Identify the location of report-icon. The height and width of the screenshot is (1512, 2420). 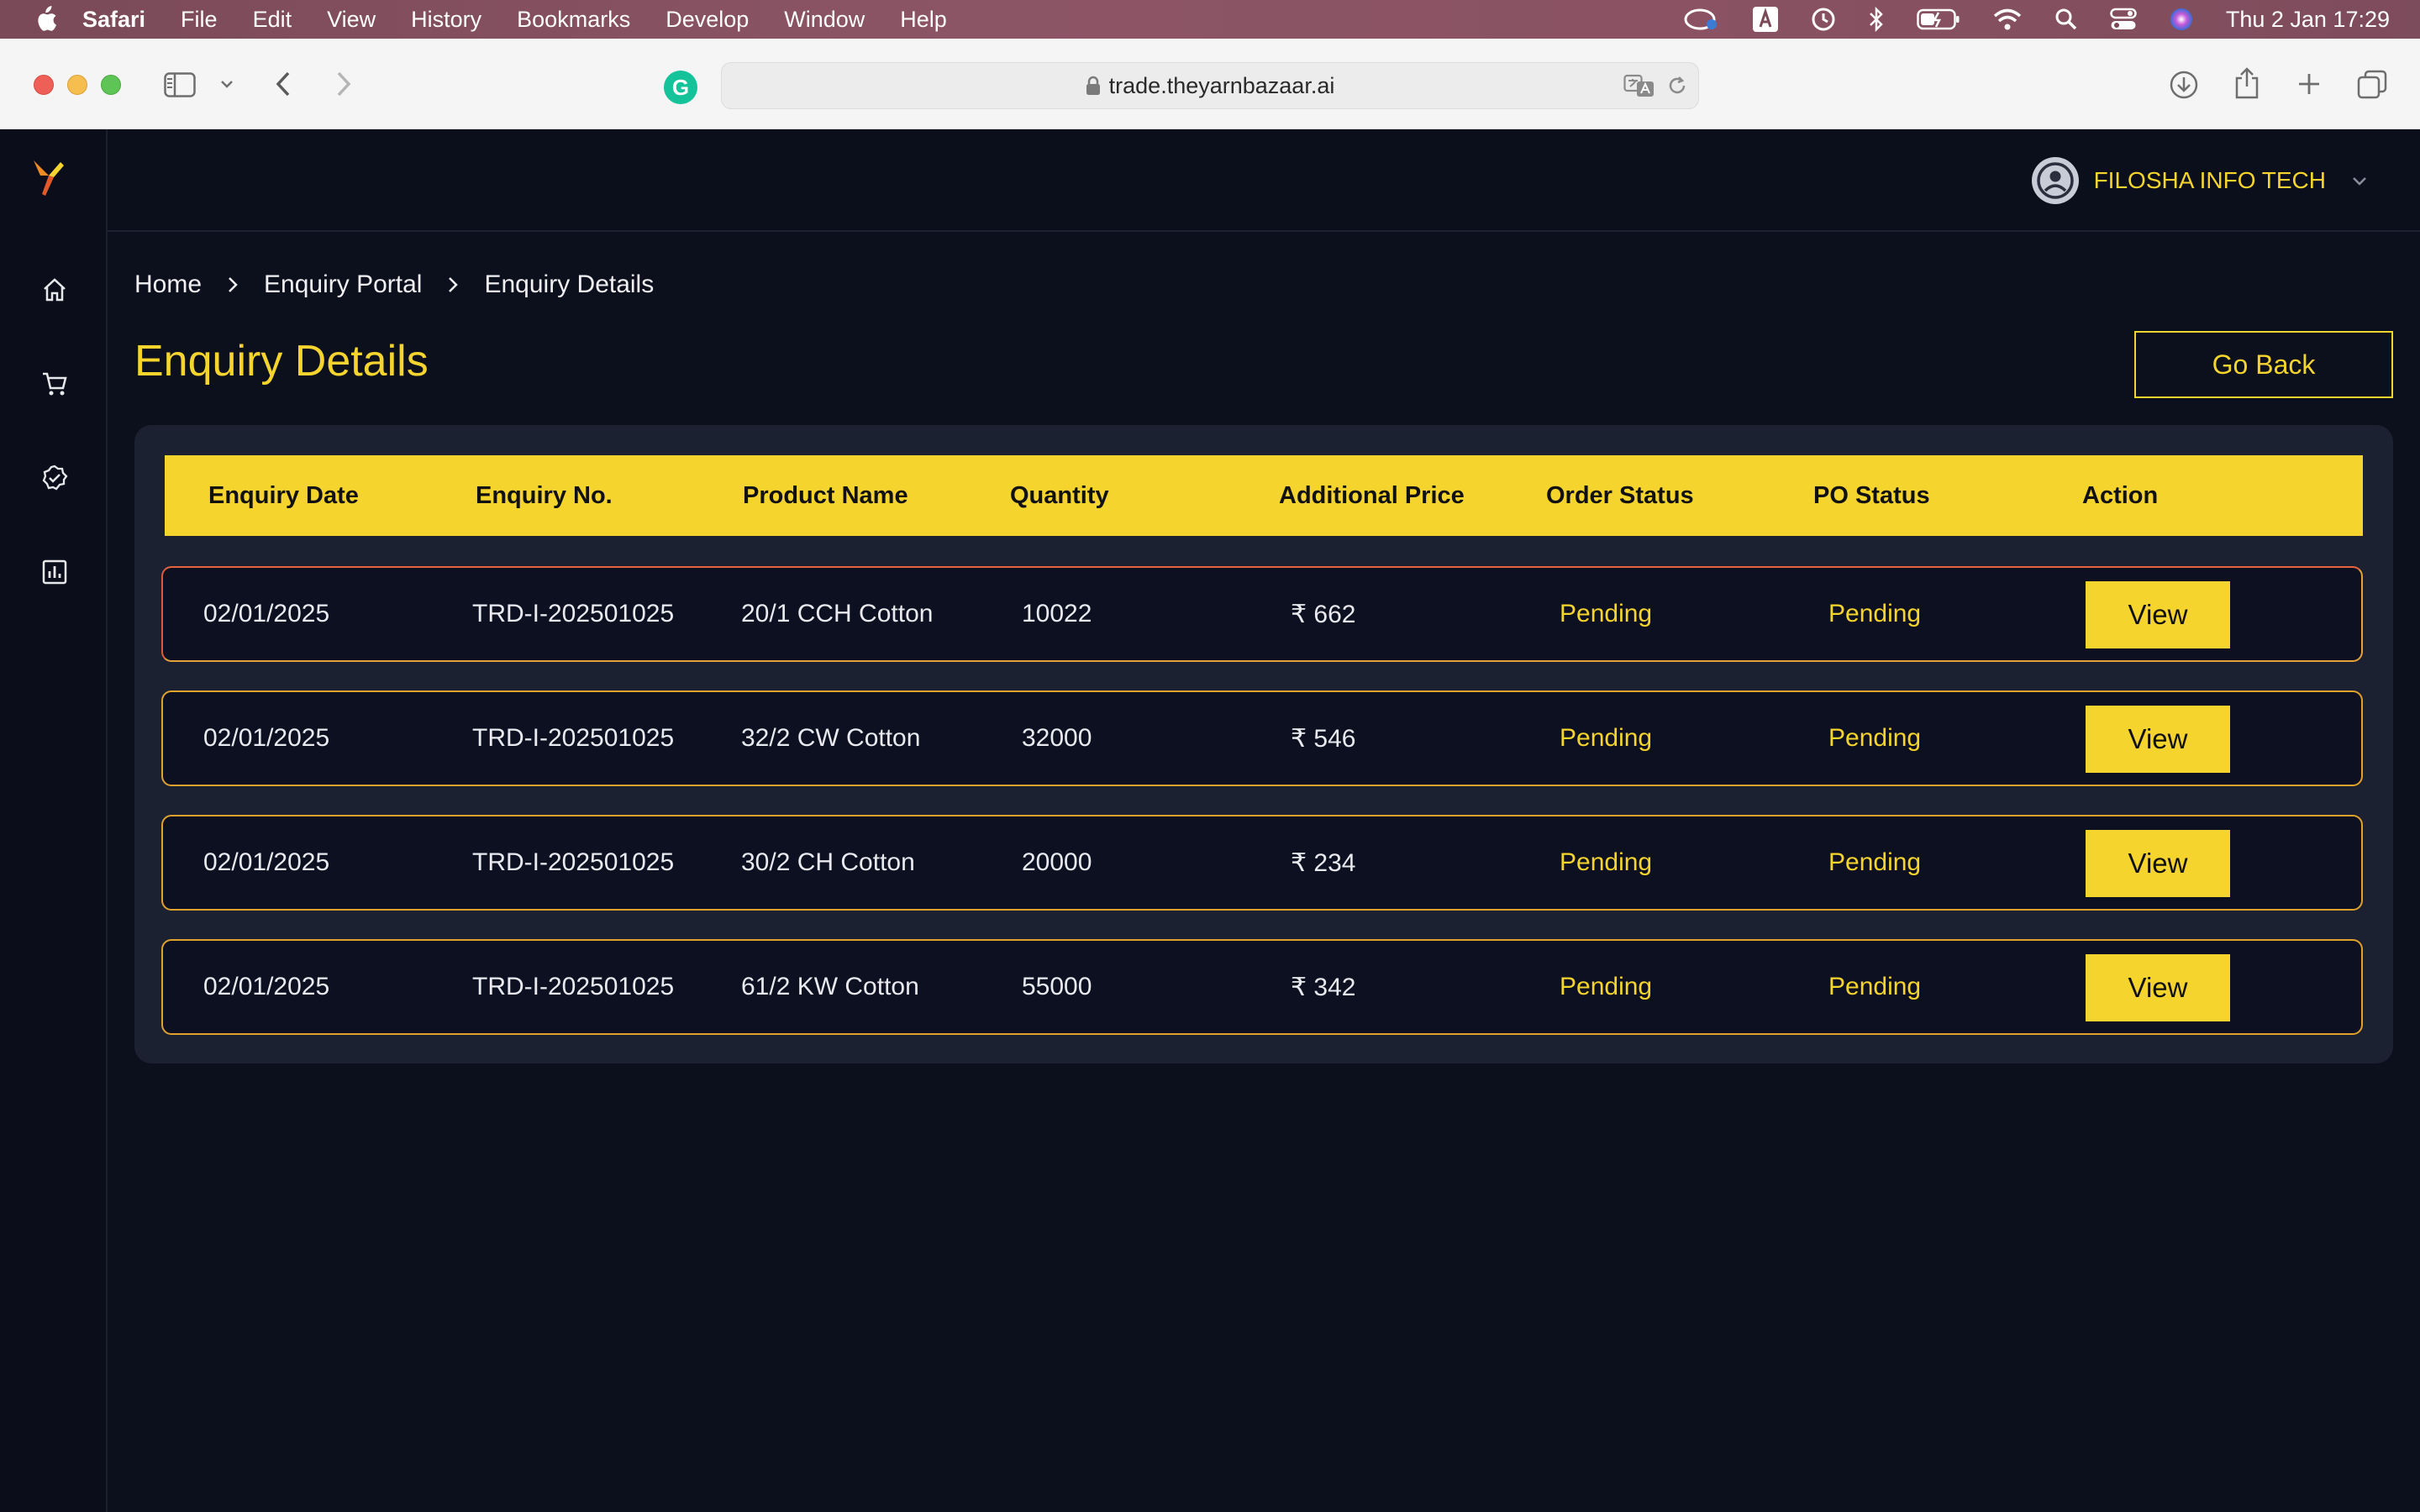
(54, 572).